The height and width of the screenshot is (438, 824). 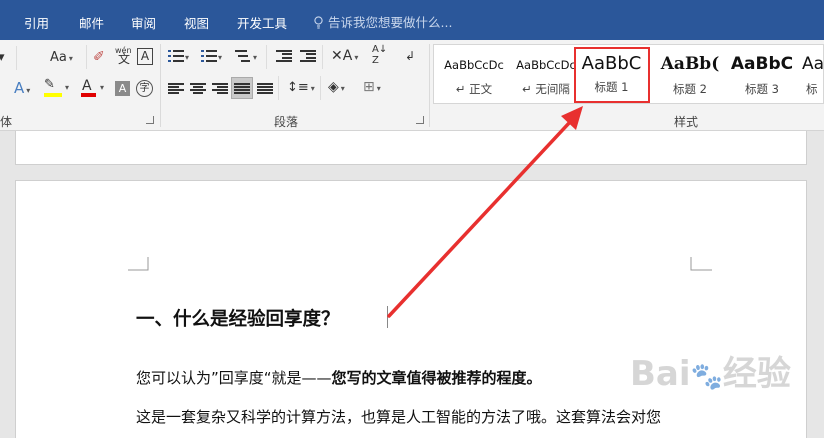 I want to click on font-group-label: 体, so click(x=6, y=122).